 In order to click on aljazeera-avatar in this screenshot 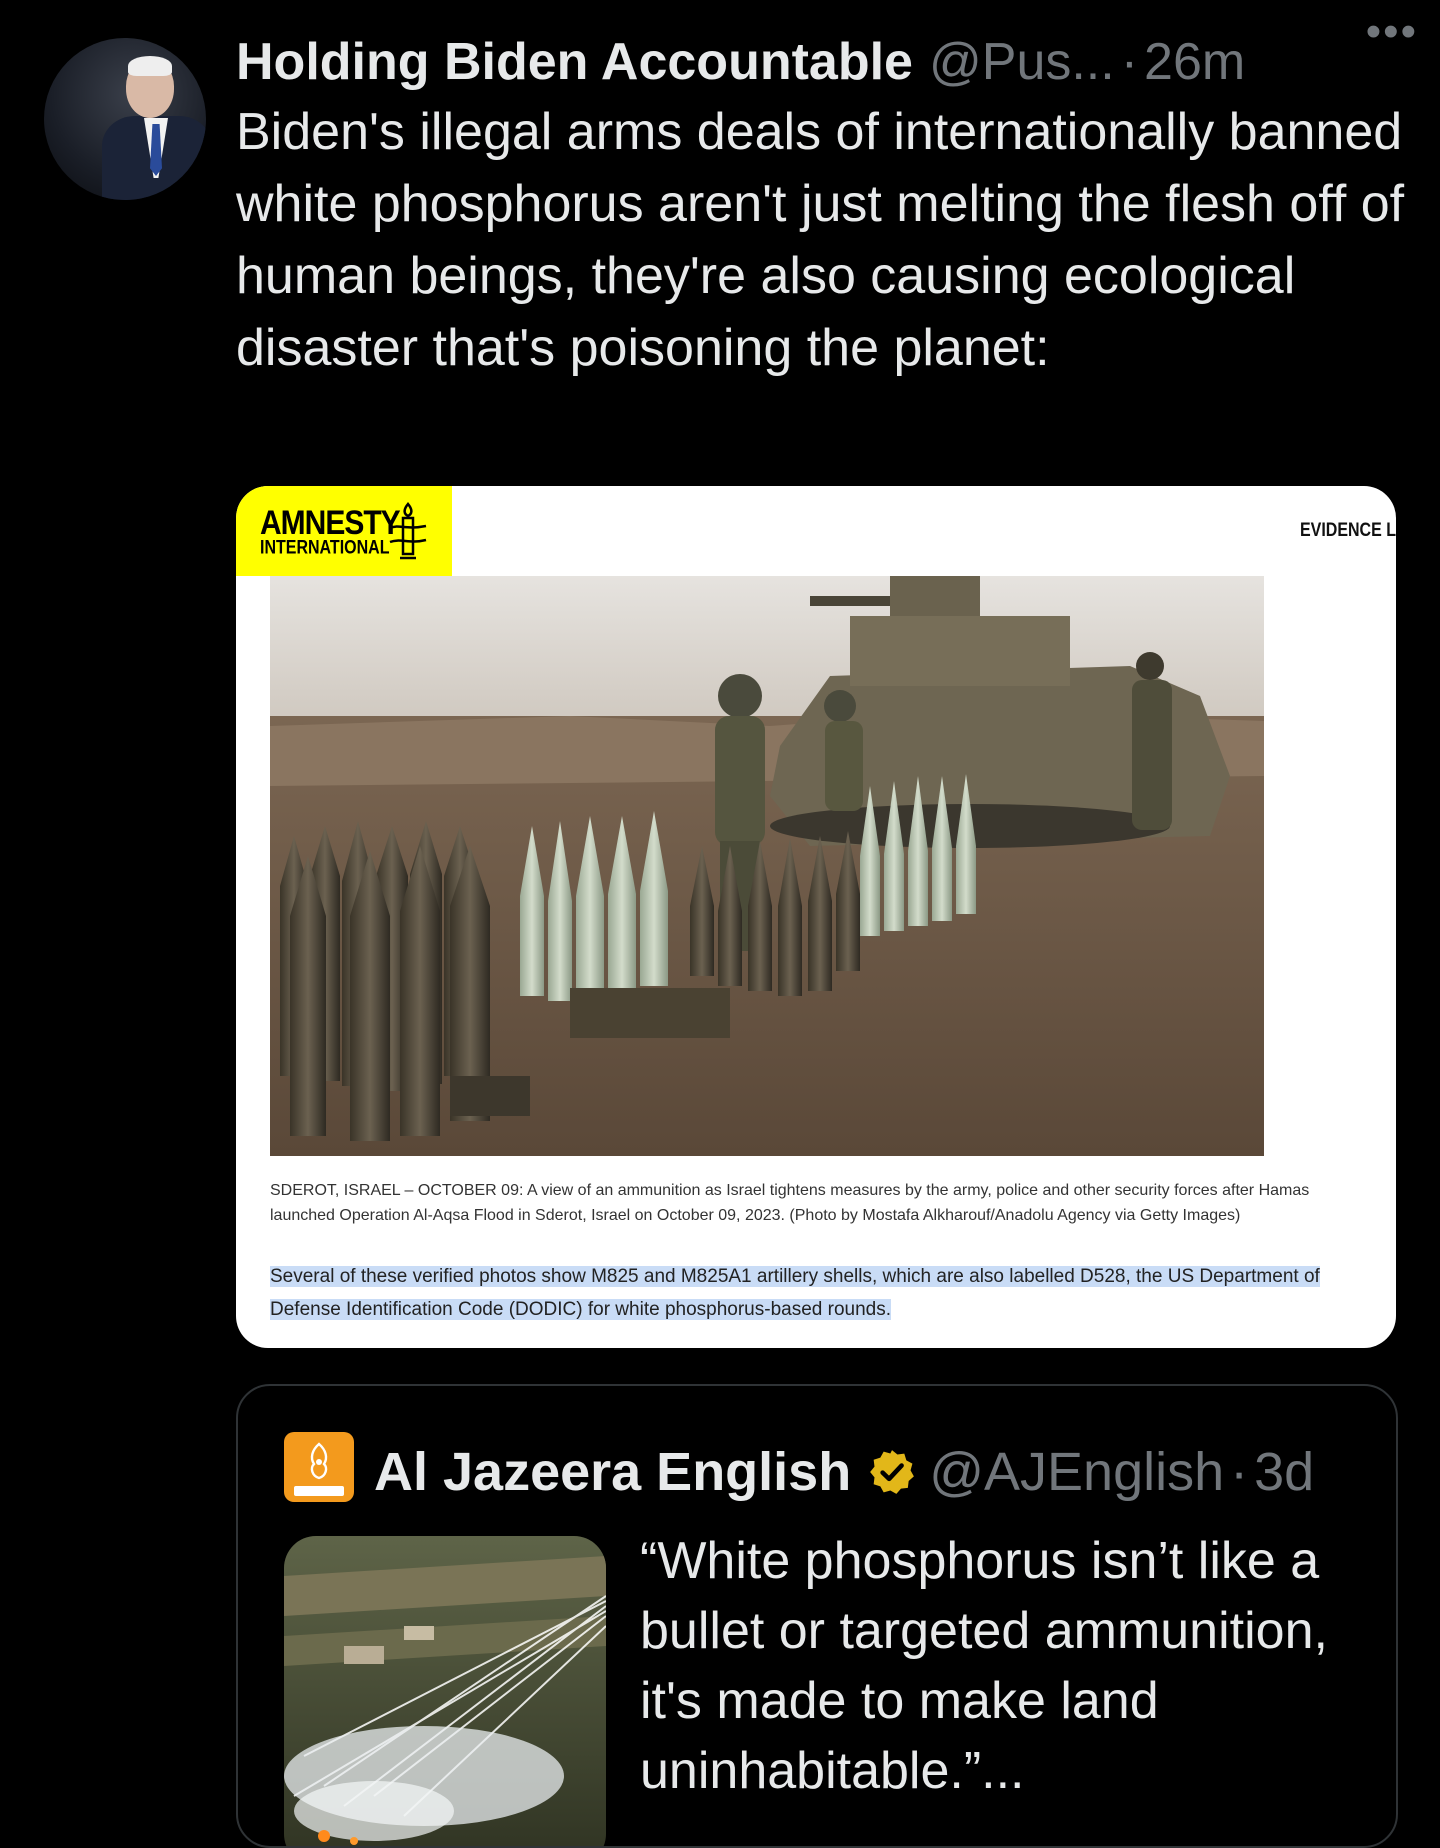, I will do `click(319, 1467)`.